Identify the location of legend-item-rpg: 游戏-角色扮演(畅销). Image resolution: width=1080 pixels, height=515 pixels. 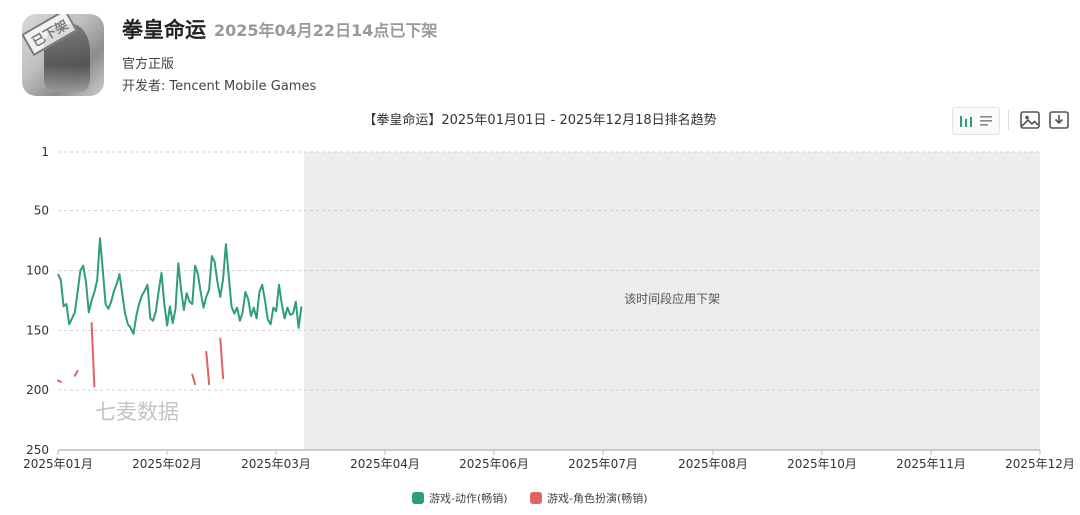
(589, 498).